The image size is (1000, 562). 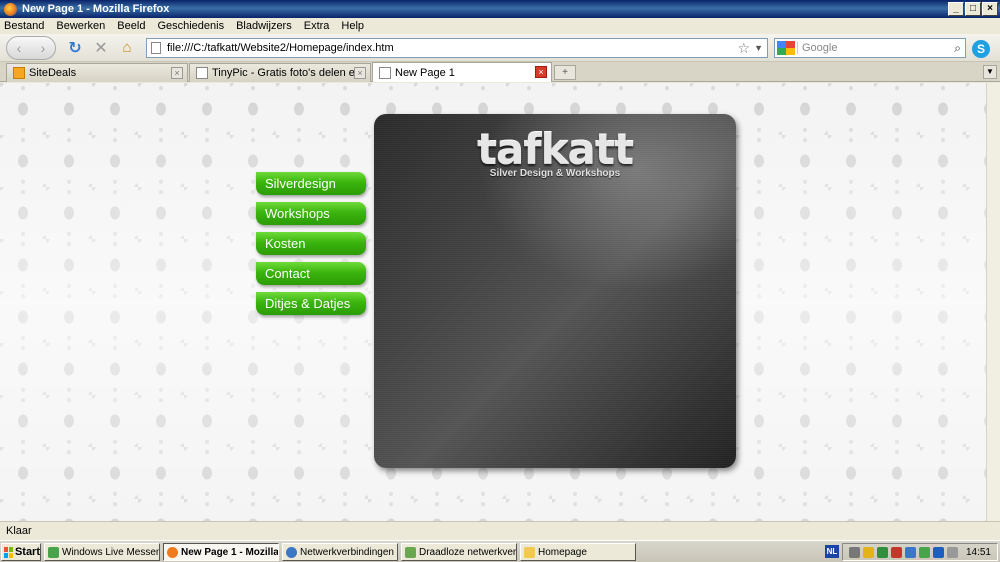 What do you see at coordinates (896, 552) in the screenshot?
I see `security-icon` at bounding box center [896, 552].